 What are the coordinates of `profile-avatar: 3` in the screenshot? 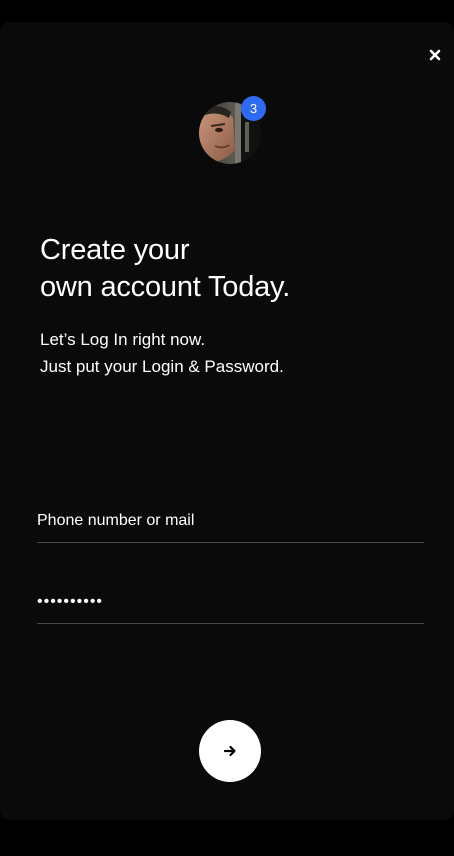 It's located at (232, 131).